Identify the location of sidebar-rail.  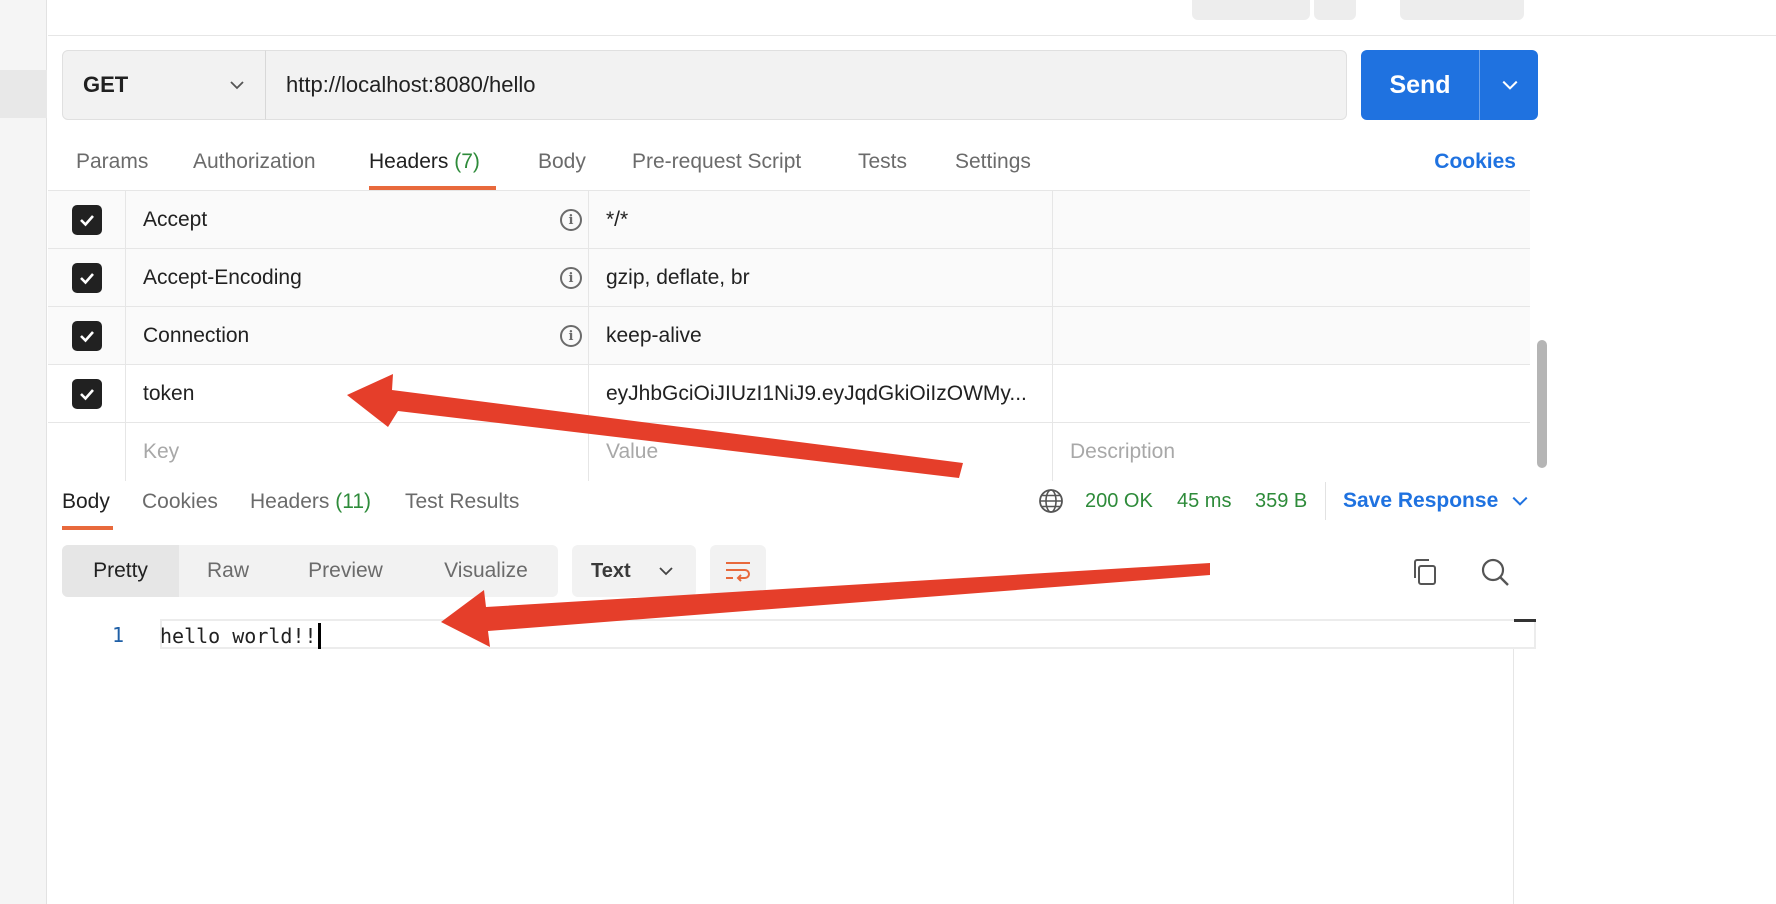
(23, 452).